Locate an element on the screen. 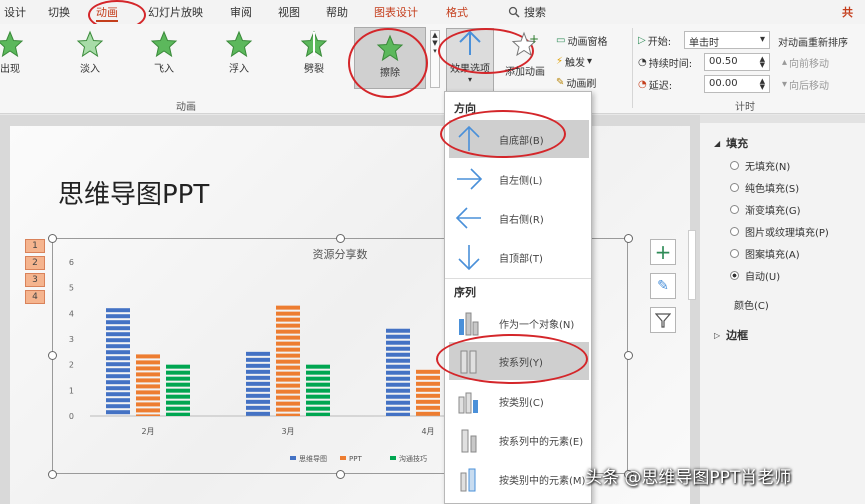 The image size is (865, 504). chart-styles-button: ✎ is located at coordinates (663, 286).